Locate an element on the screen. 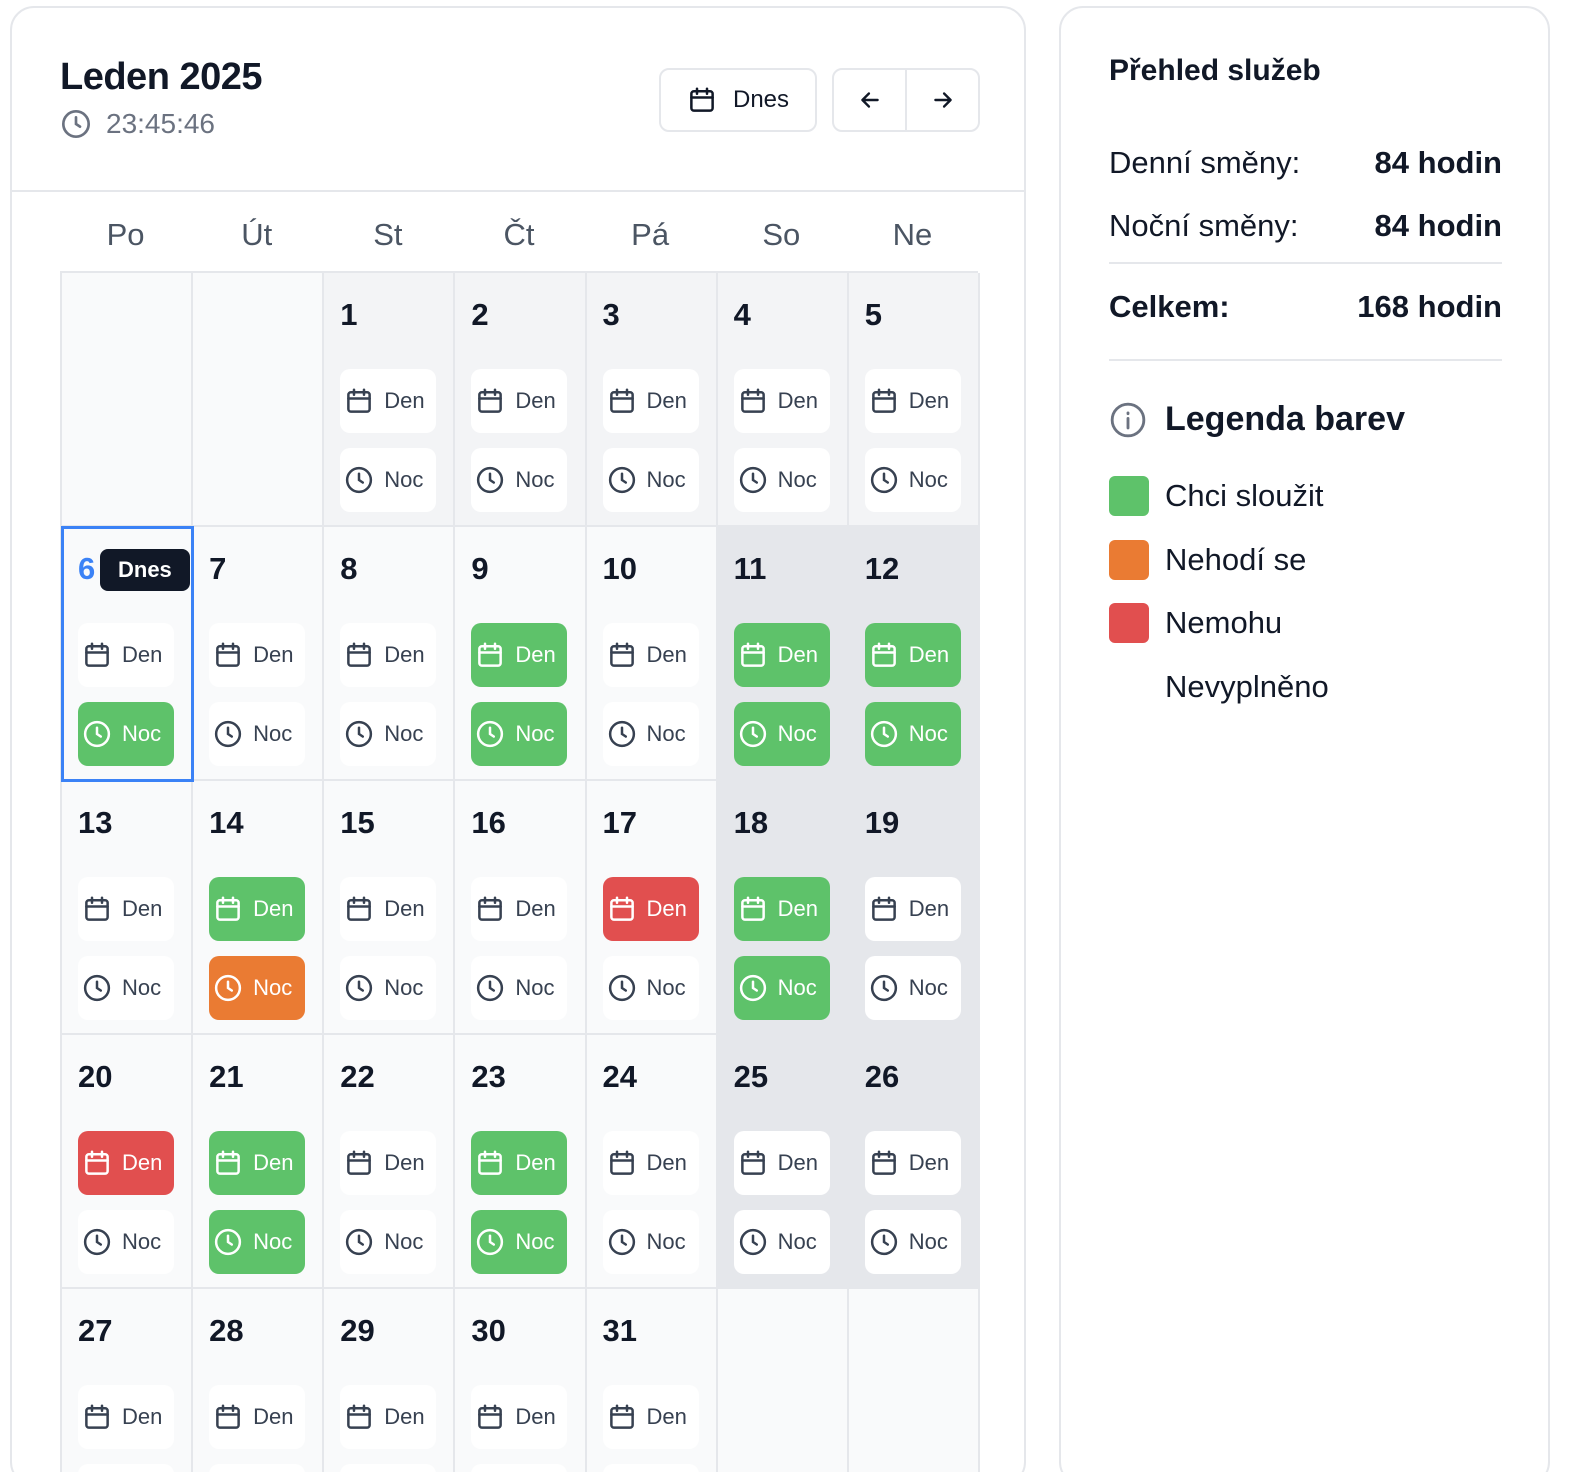  previous-month-button is located at coordinates (869, 100).